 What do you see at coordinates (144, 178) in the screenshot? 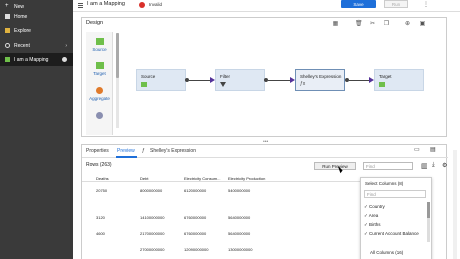
I see `column-header: Debt` at bounding box center [144, 178].